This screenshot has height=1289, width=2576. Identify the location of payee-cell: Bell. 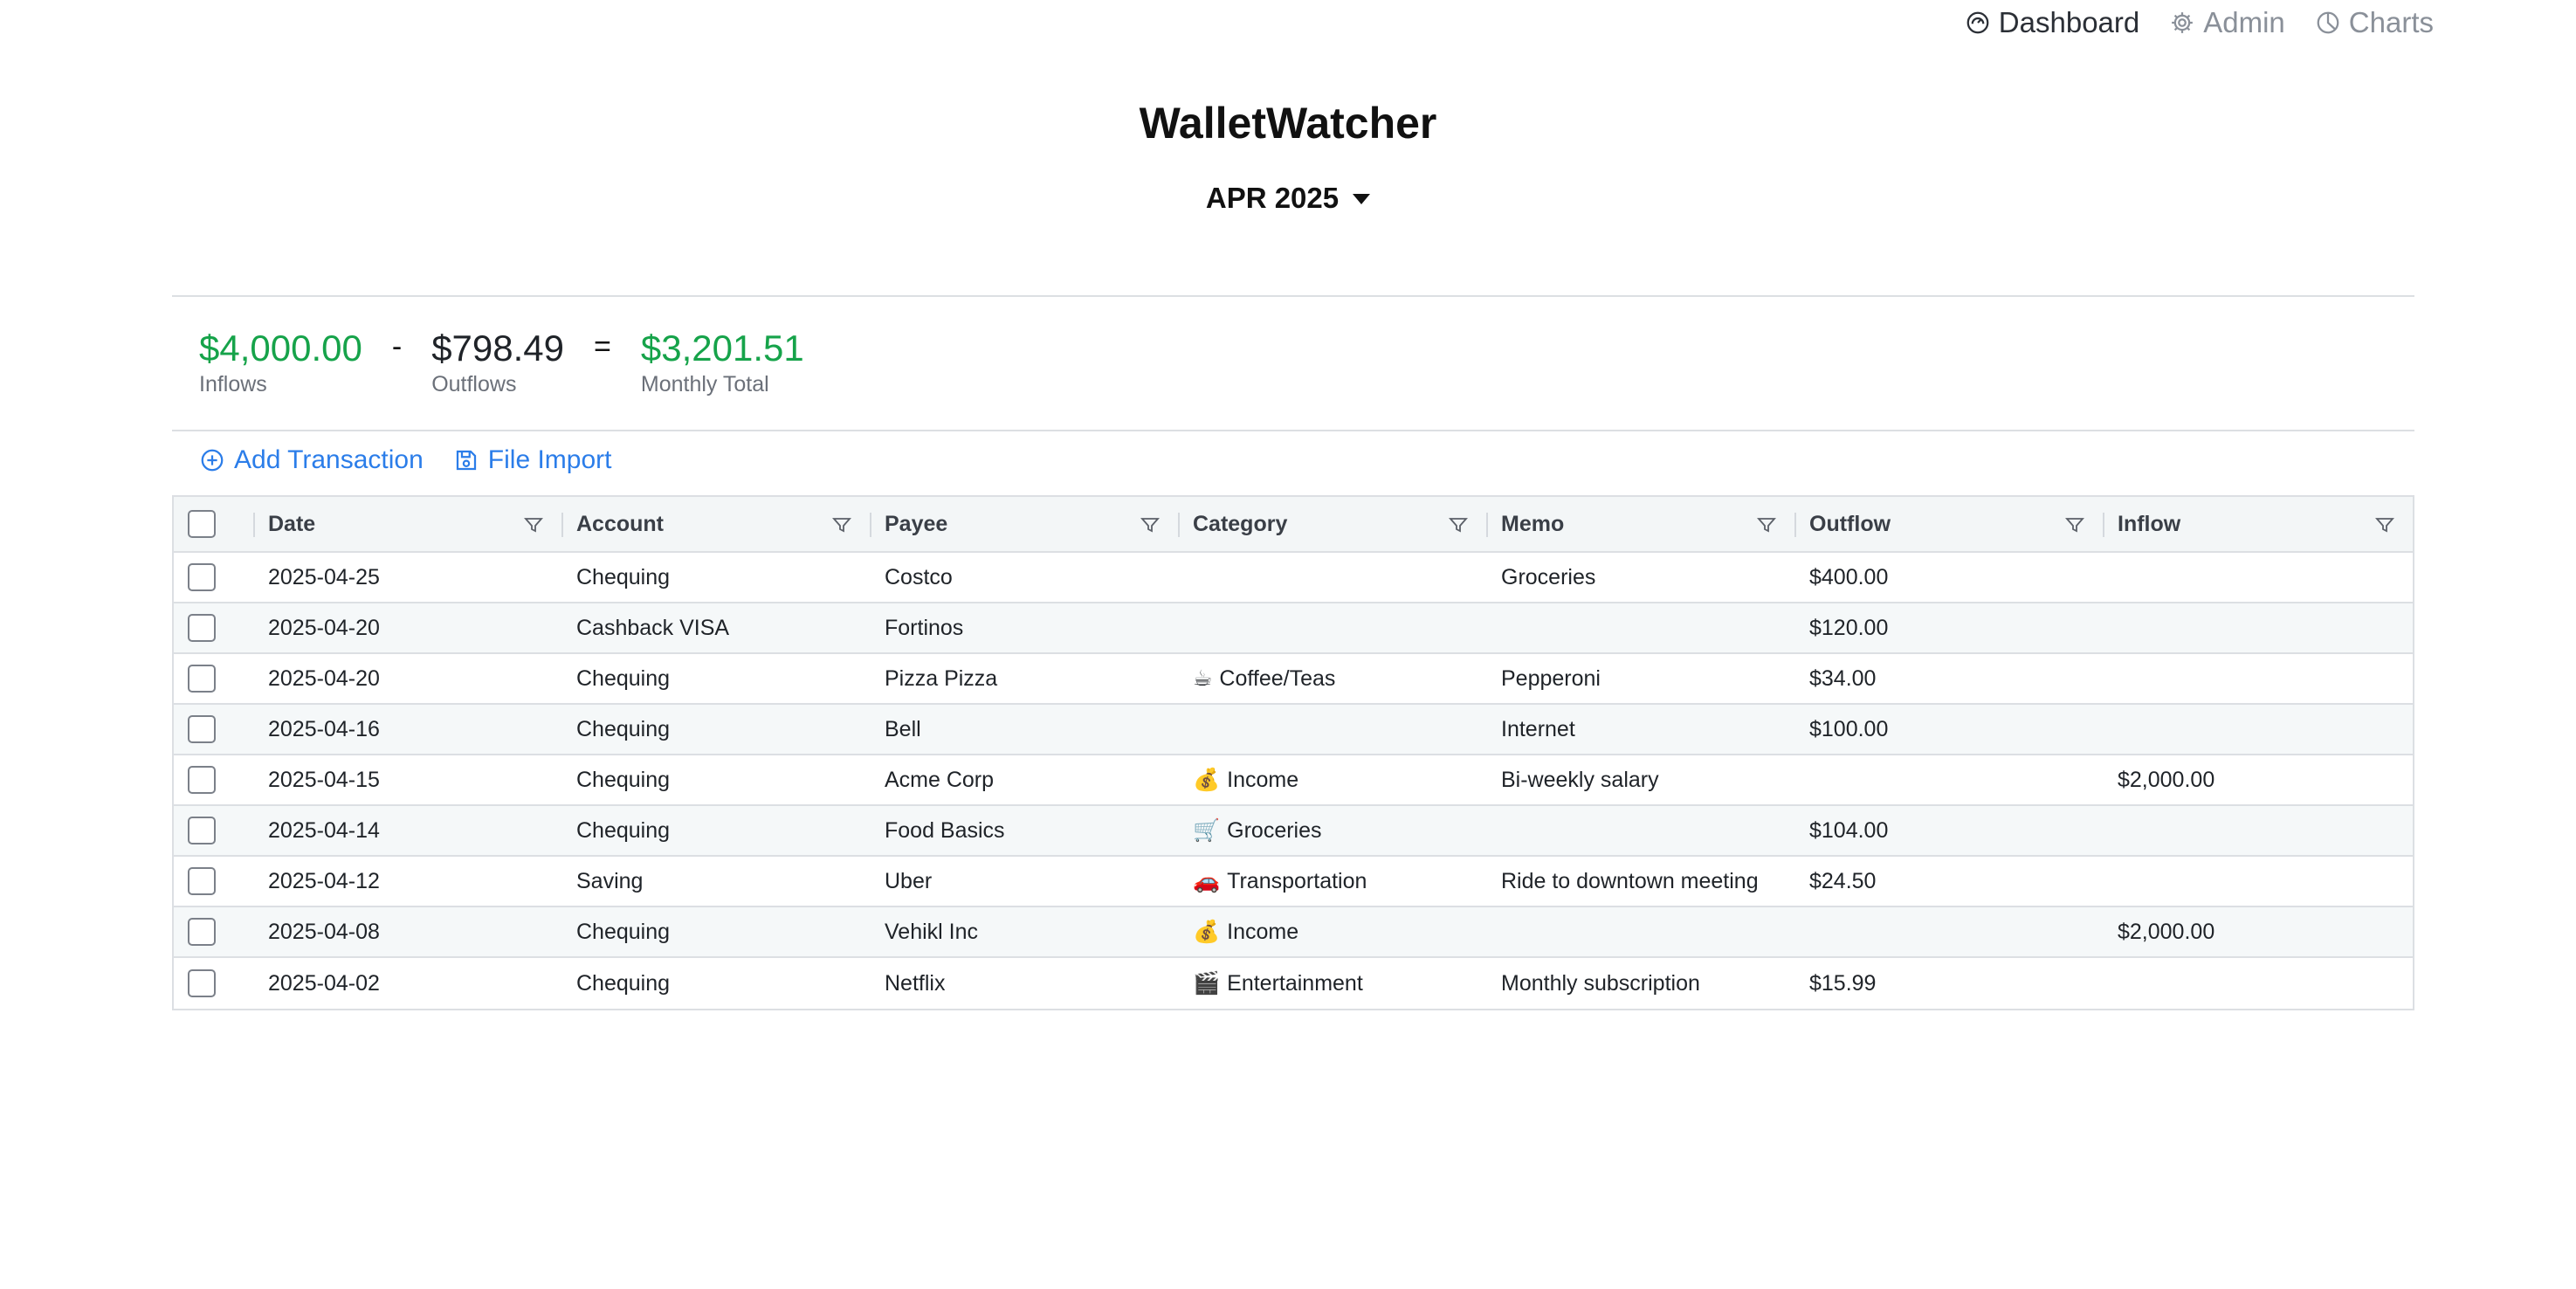
(1024, 729).